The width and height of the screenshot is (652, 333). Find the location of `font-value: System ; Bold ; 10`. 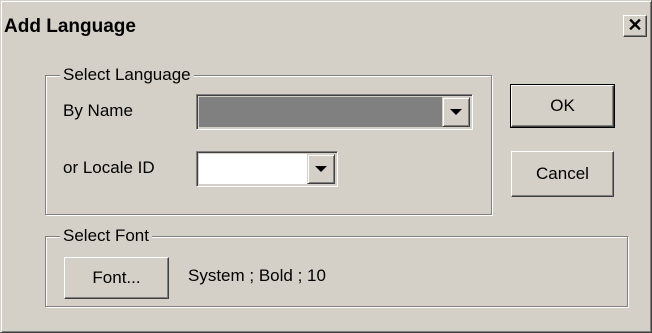

font-value: System ; Bold ; 10 is located at coordinates (257, 275).